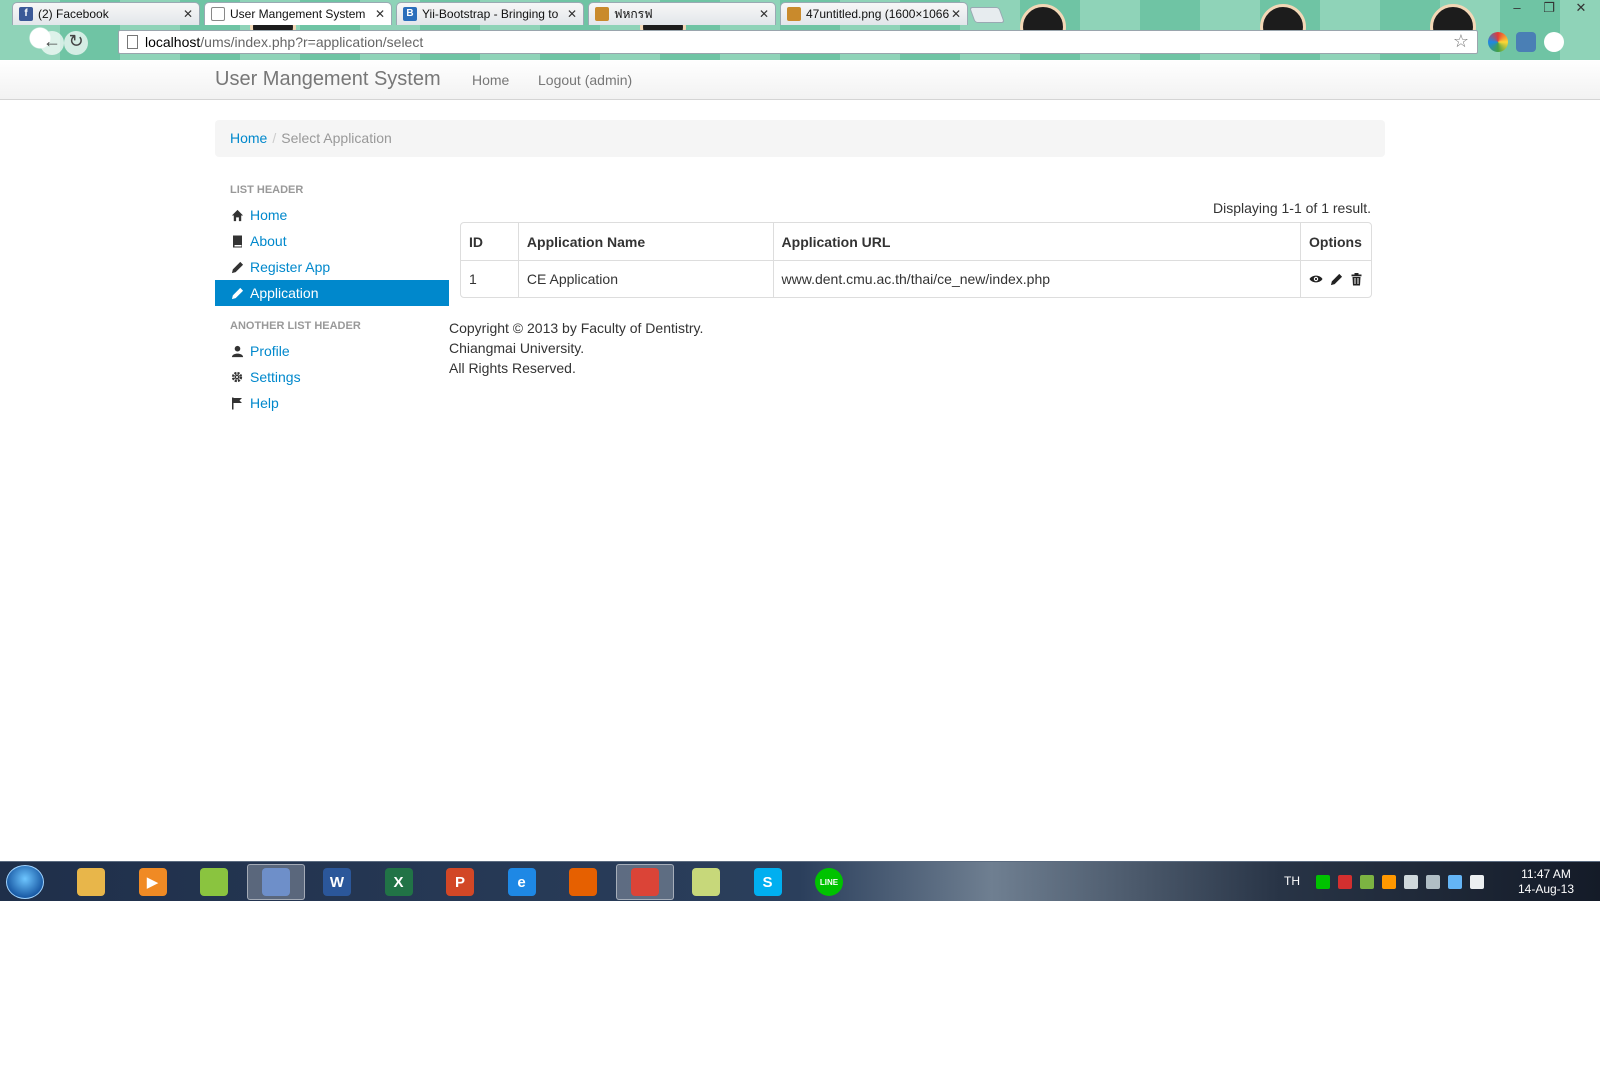 The width and height of the screenshot is (1600, 1066). What do you see at coordinates (275, 377) in the screenshot?
I see `sidebar-item-label: Settings` at bounding box center [275, 377].